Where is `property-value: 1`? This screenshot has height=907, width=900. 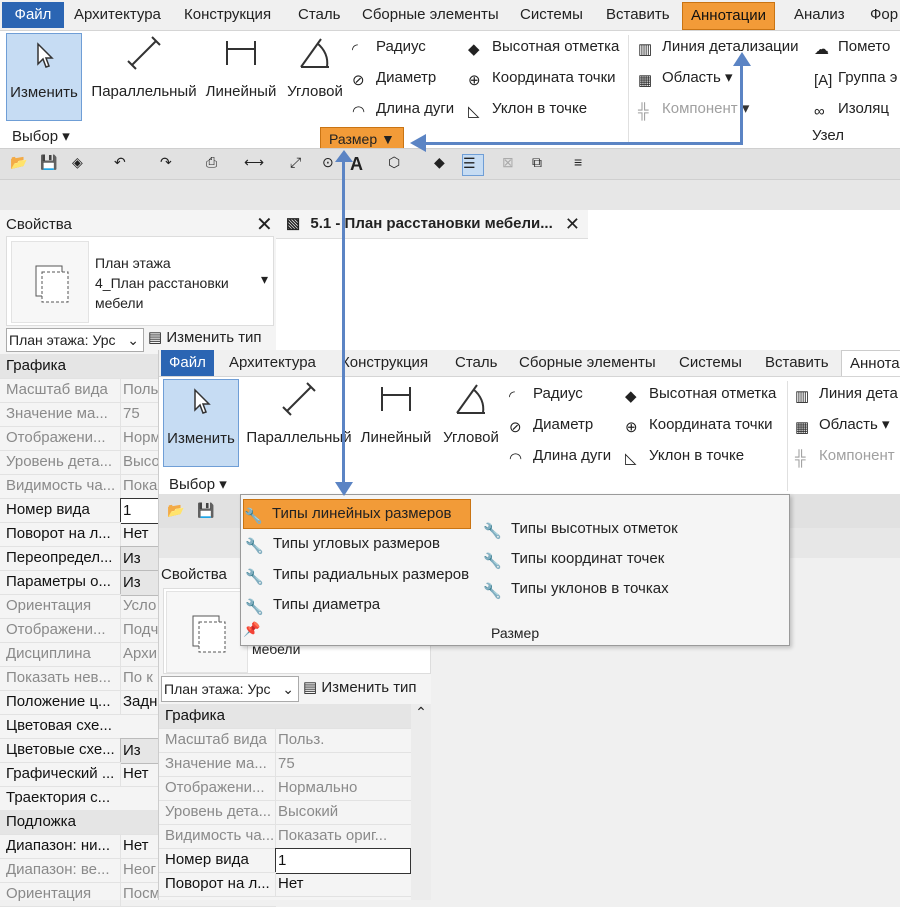
property-value: 1 is located at coordinates (343, 861).